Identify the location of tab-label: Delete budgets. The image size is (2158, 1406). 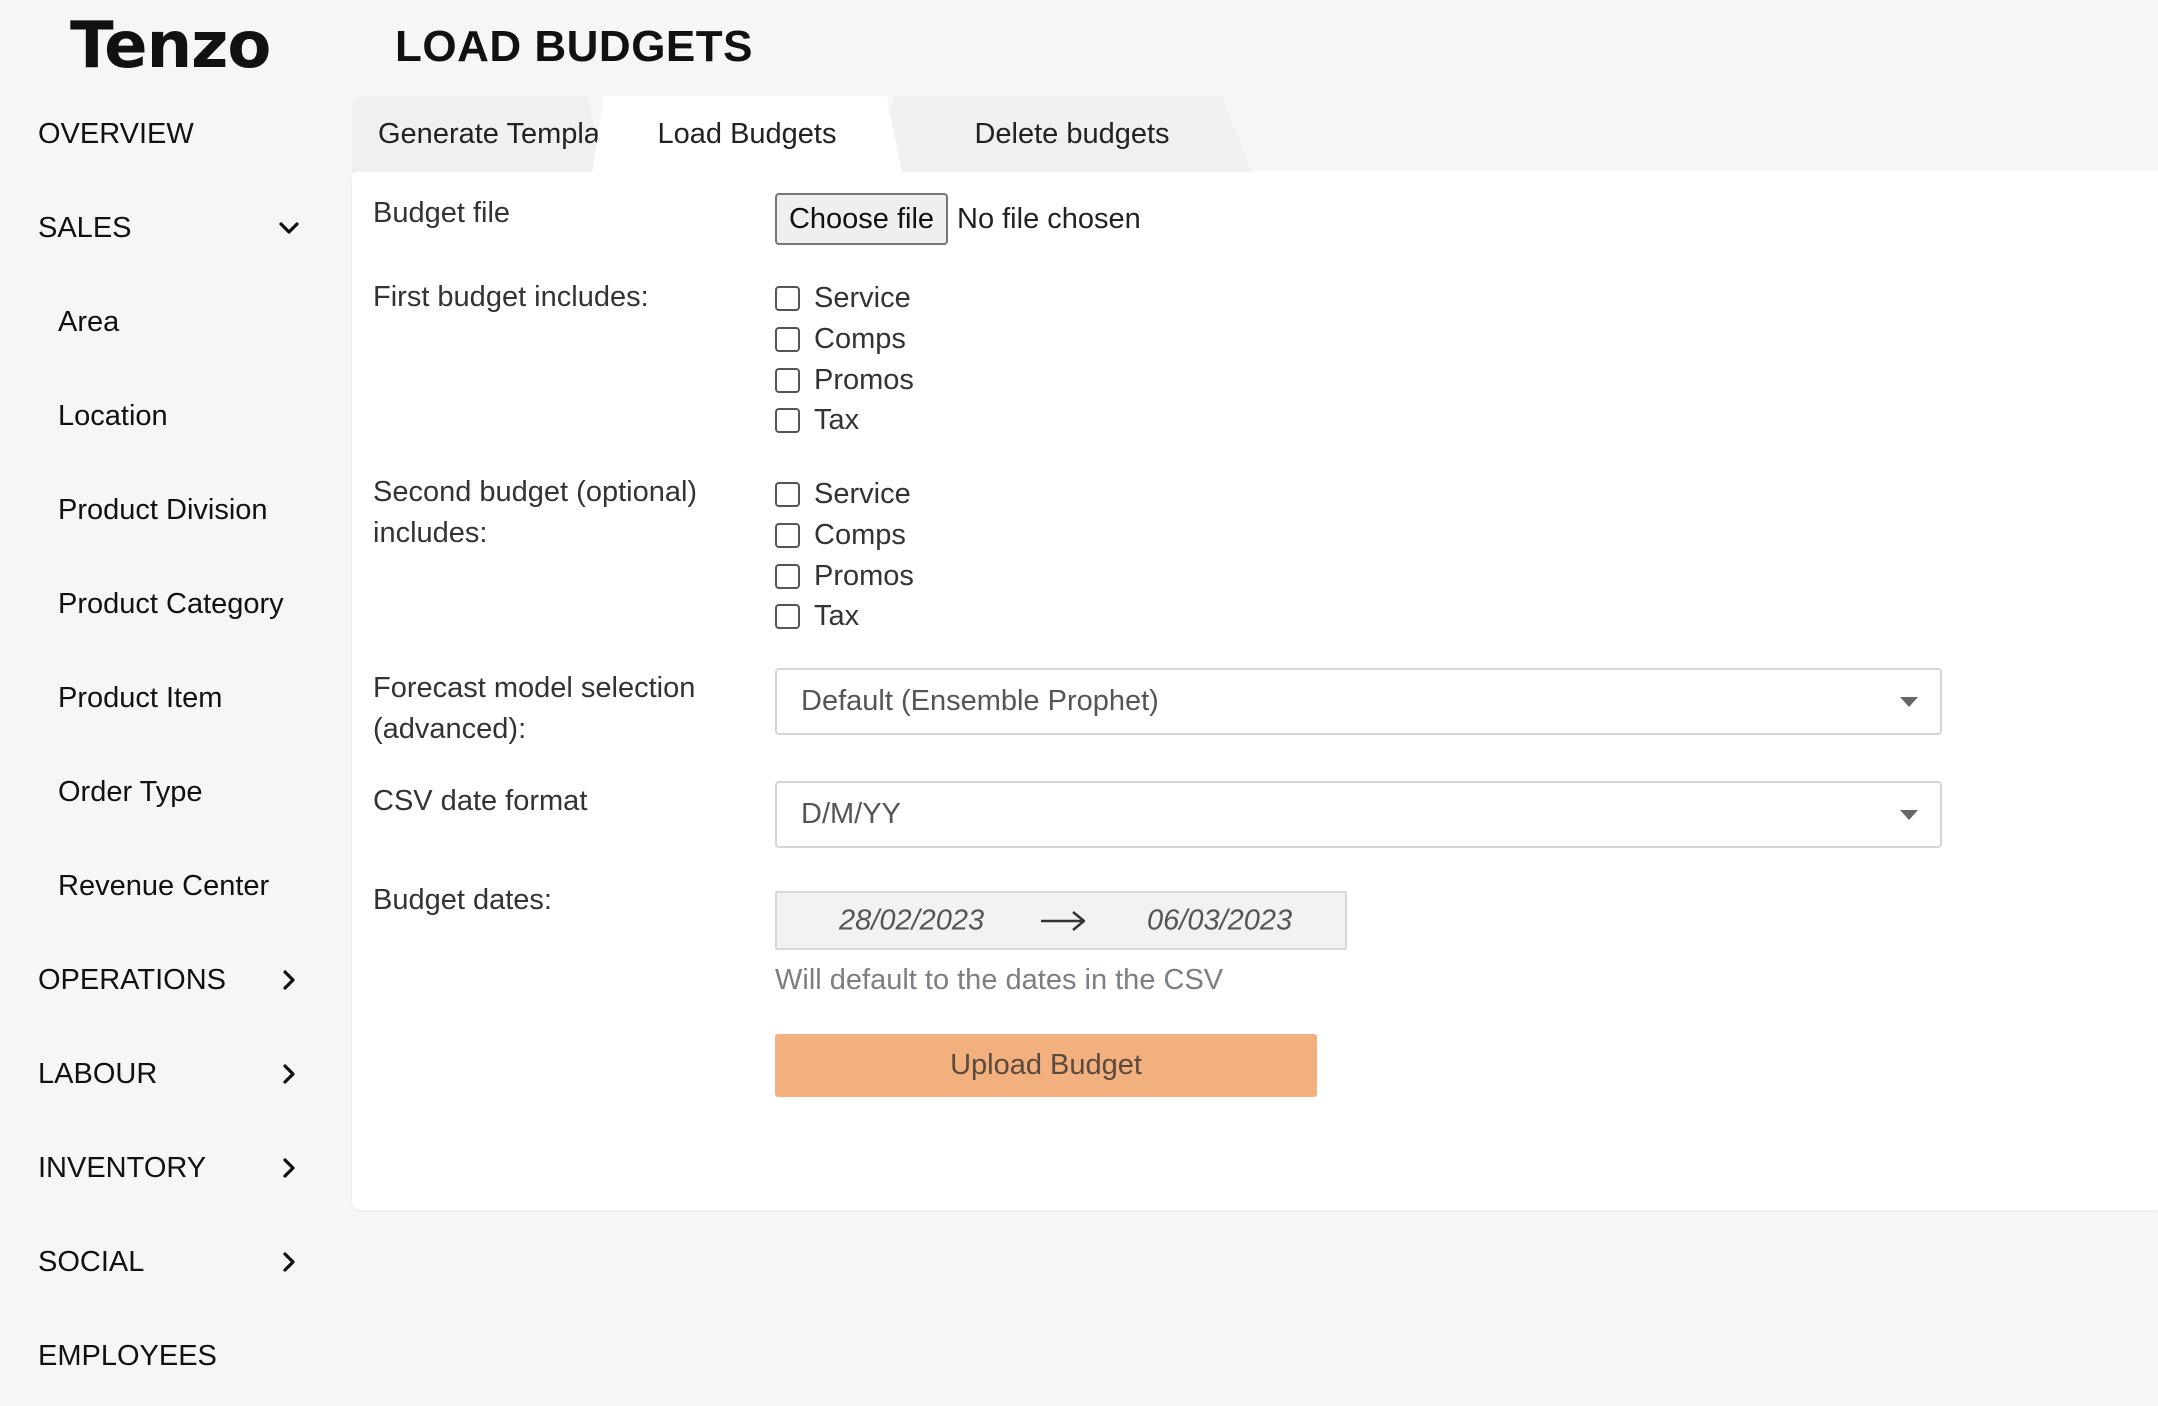
(1072, 133).